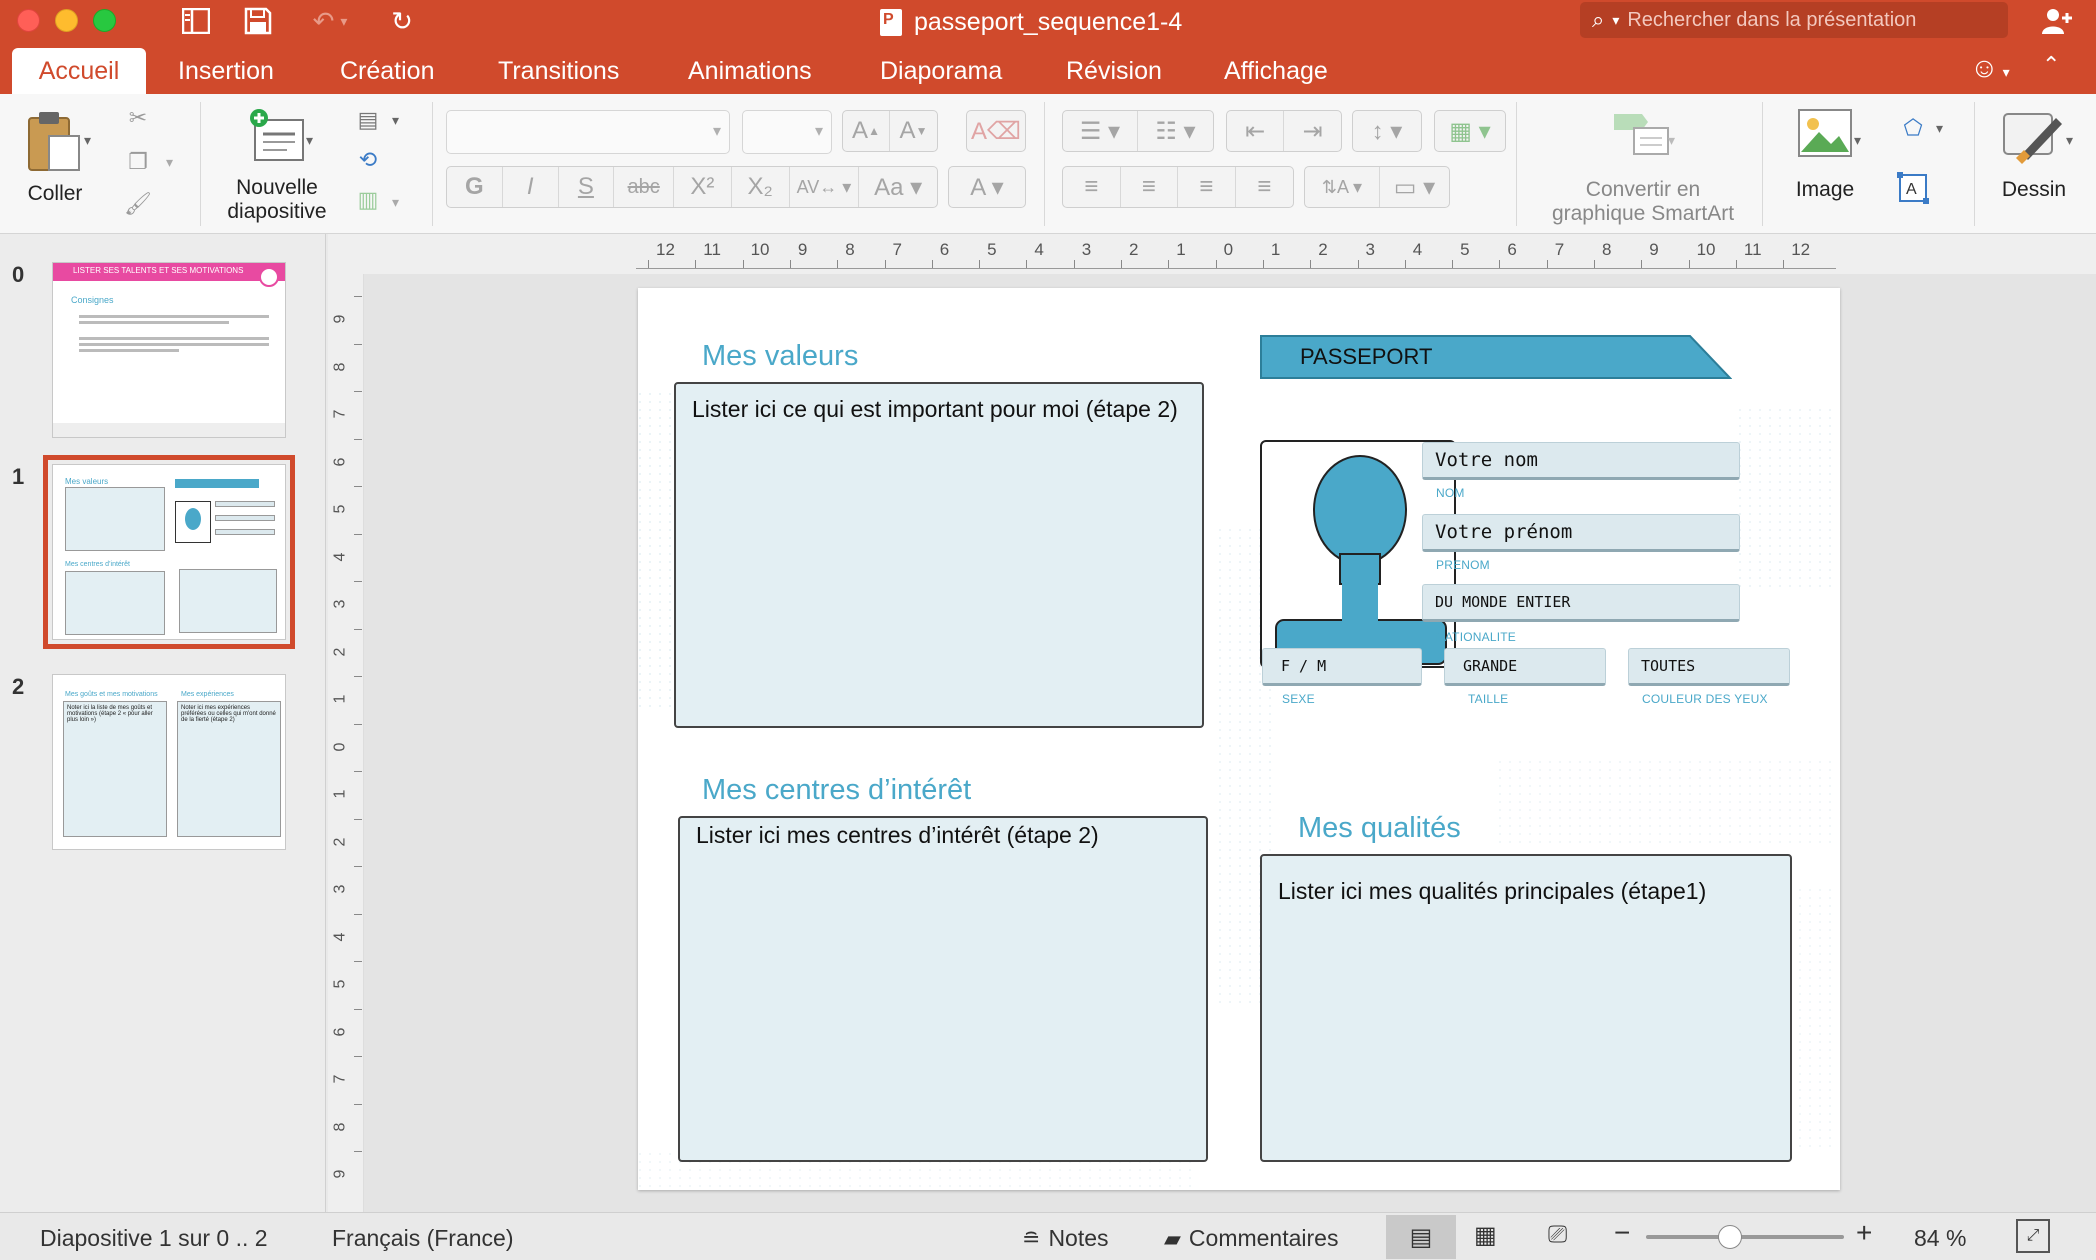  I want to click on feedback-smiley-icon: ☺ ▾, so click(1990, 68).